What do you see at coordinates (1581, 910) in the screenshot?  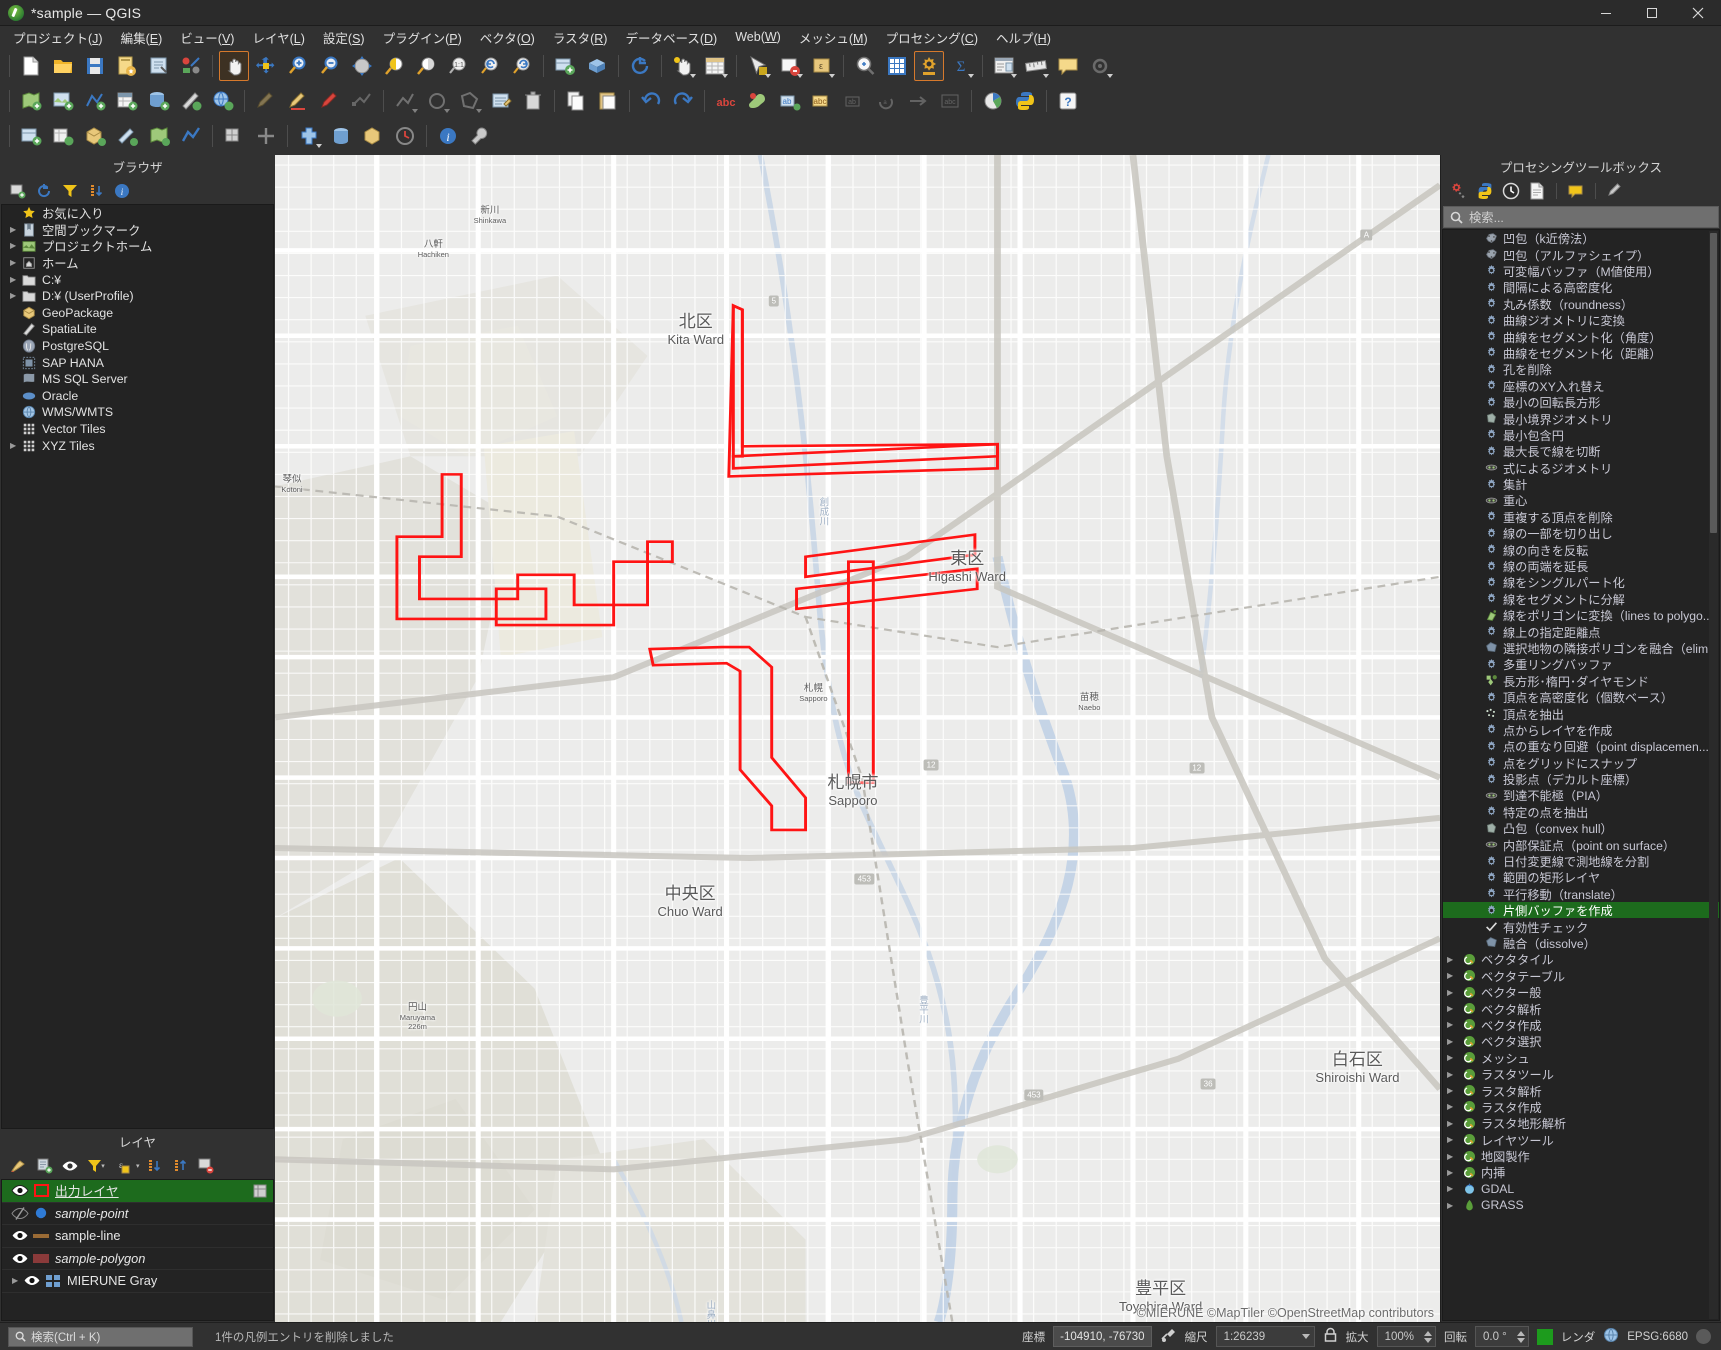 I see `toolbox-algorithm: 片側バッファを作成` at bounding box center [1581, 910].